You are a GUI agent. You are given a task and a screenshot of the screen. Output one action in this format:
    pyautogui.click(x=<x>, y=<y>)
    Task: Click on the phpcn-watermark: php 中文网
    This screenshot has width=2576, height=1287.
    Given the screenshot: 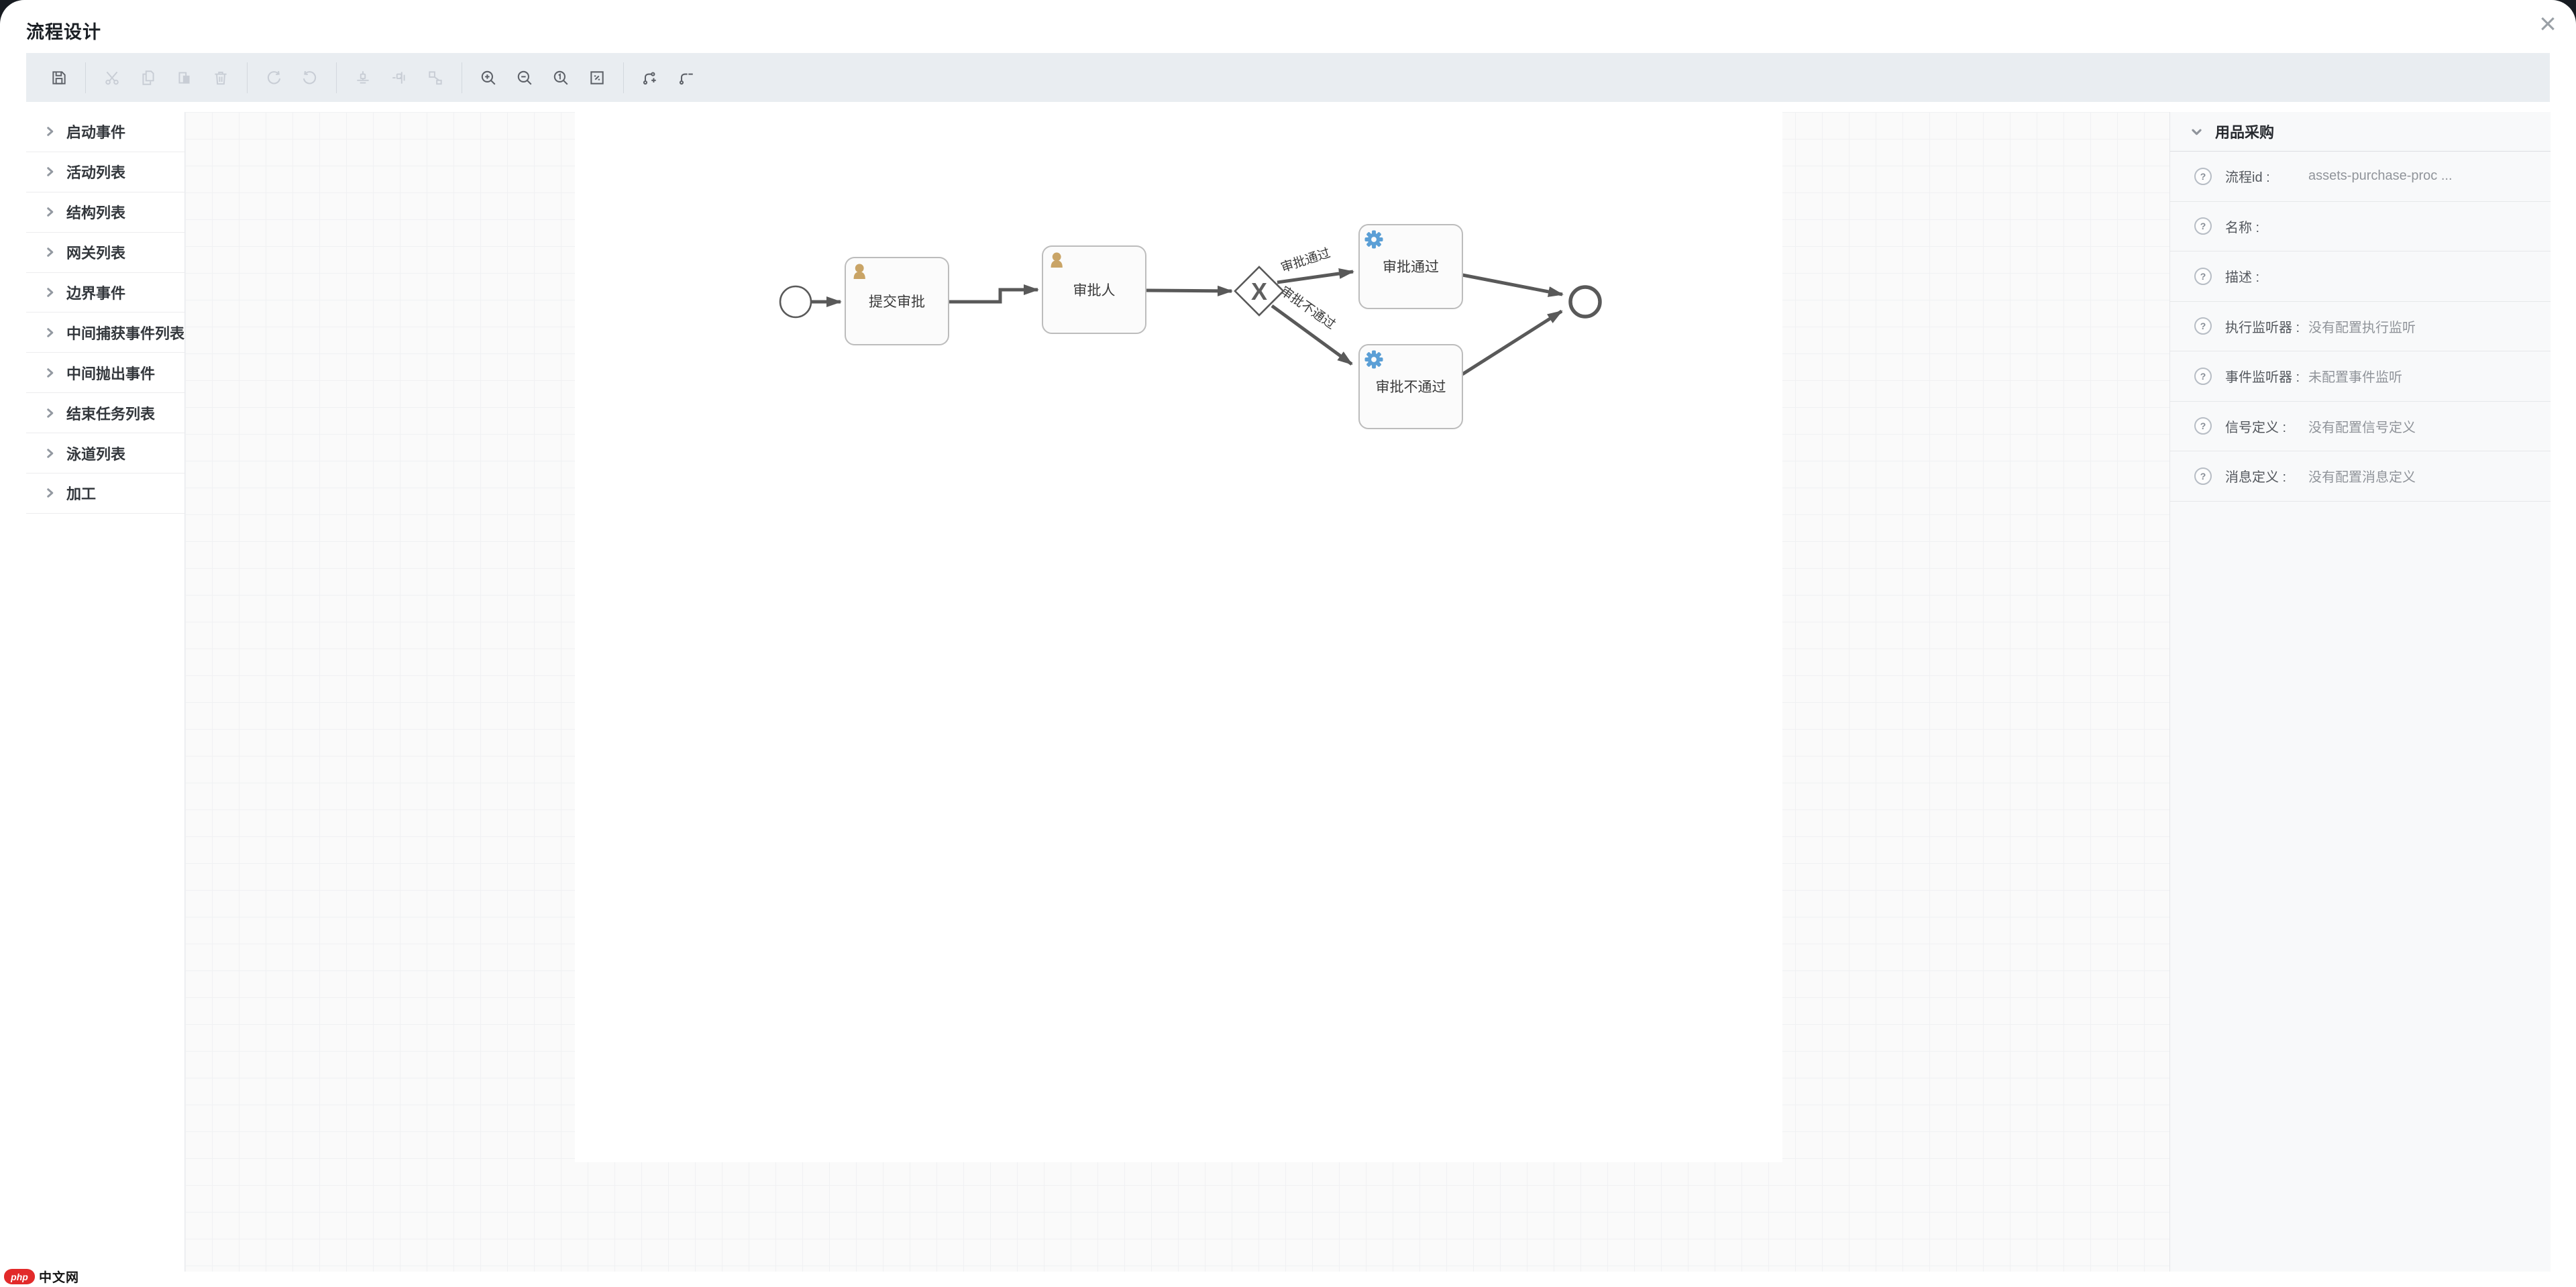 What is the action you would take?
    pyautogui.click(x=41, y=1277)
    